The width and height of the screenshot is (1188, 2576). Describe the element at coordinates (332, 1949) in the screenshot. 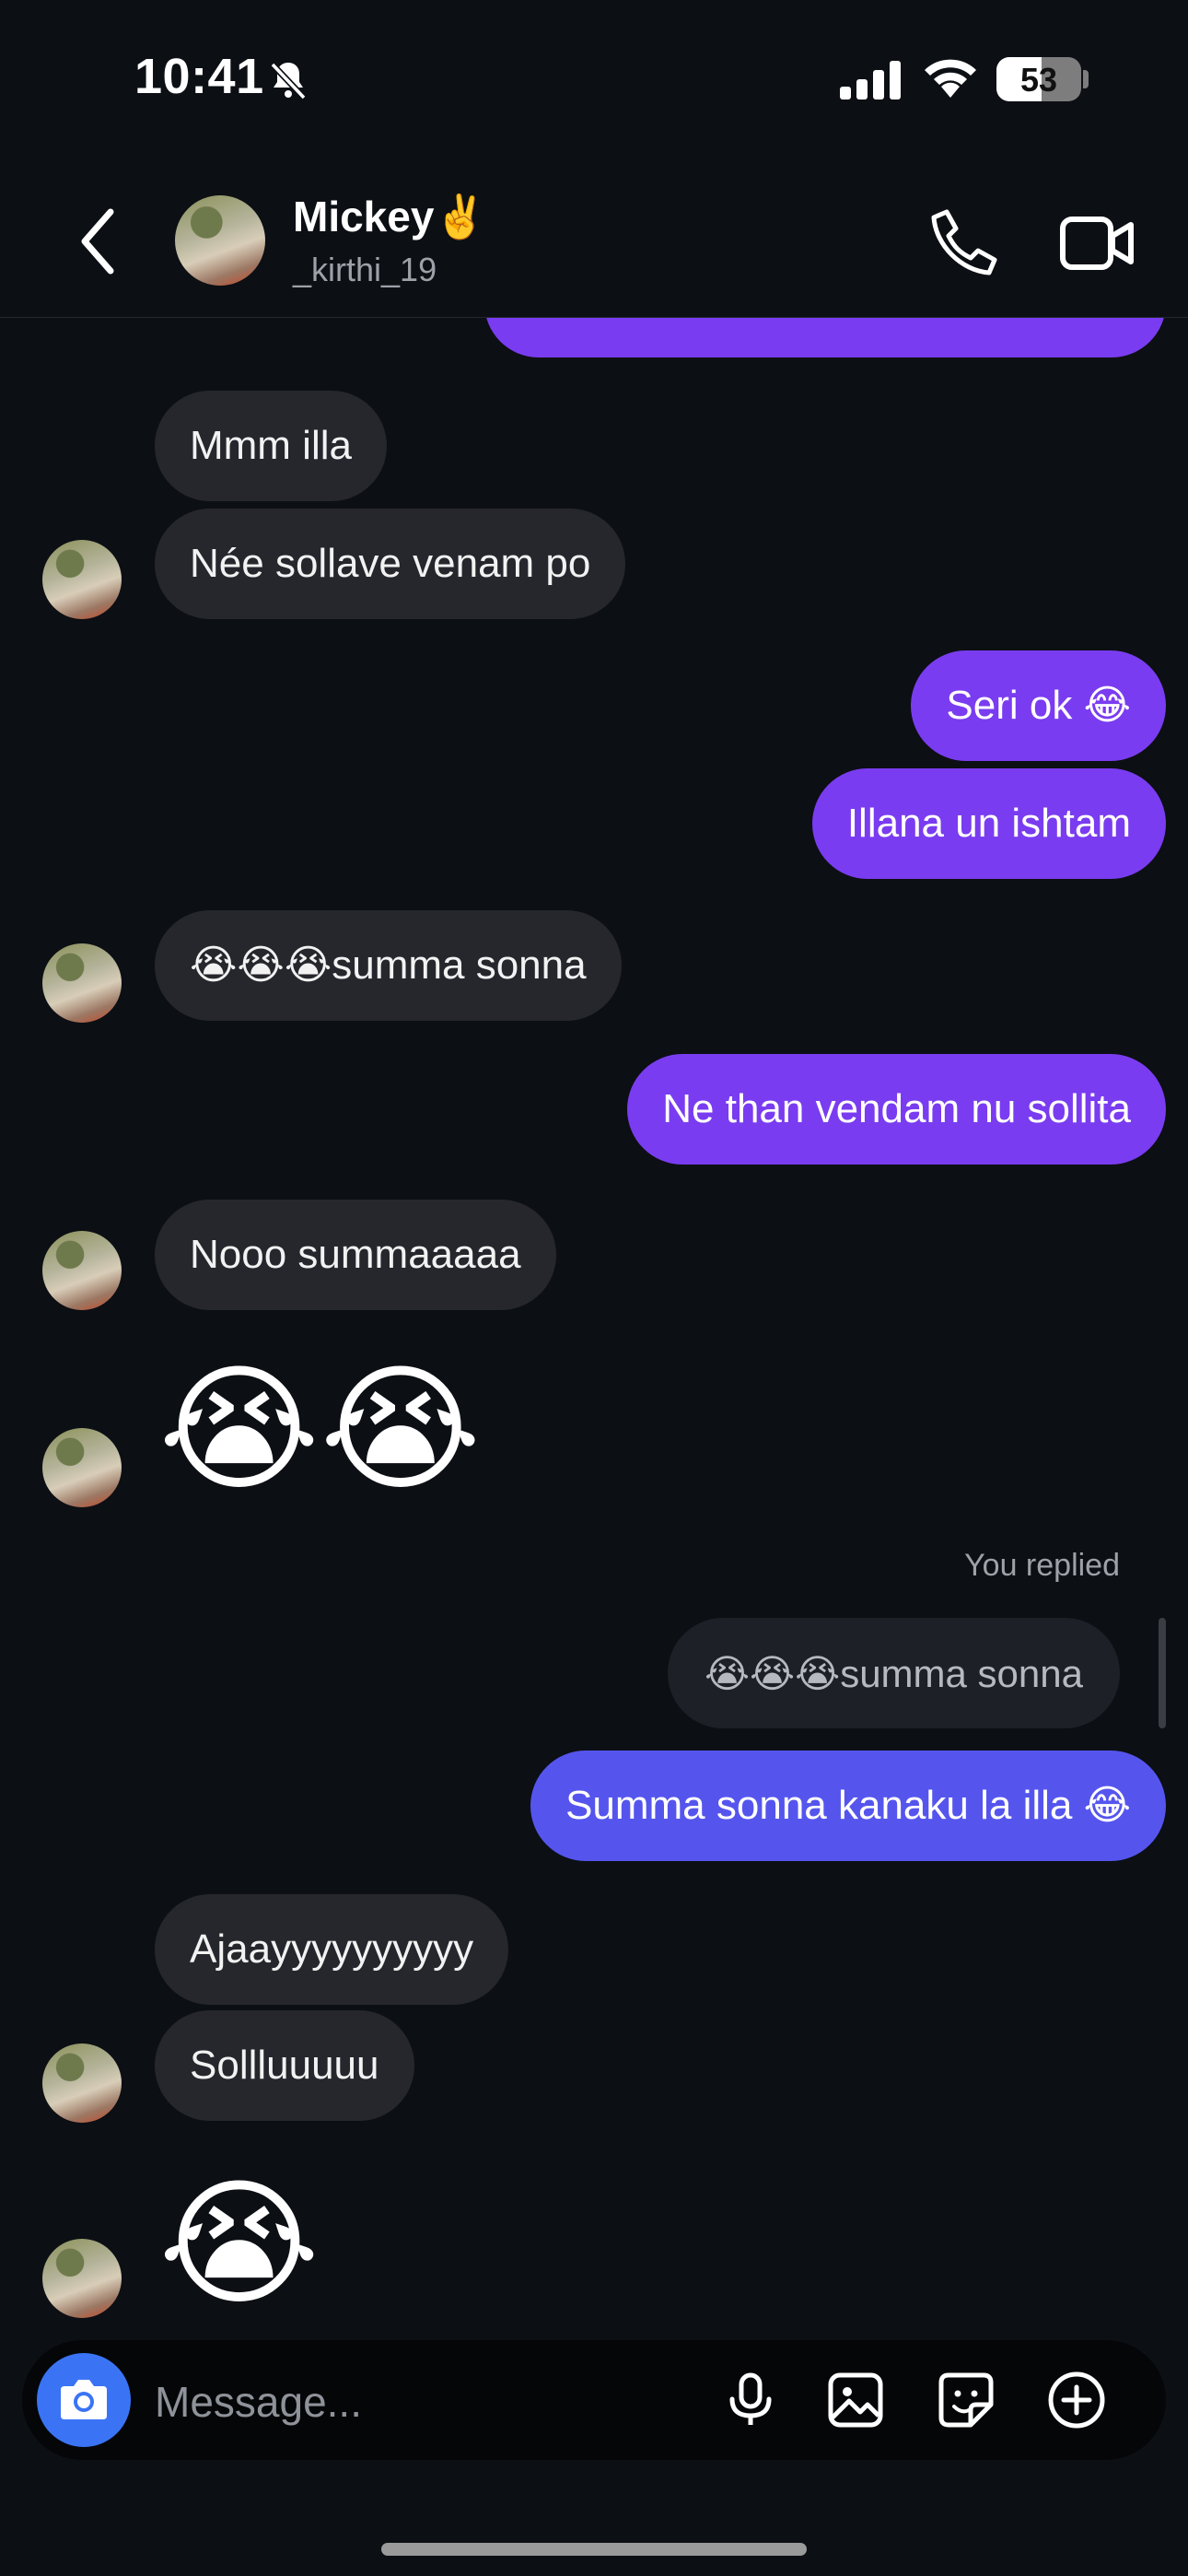

I see `message-incoming: Ajaayyyyyyyyyy` at that location.